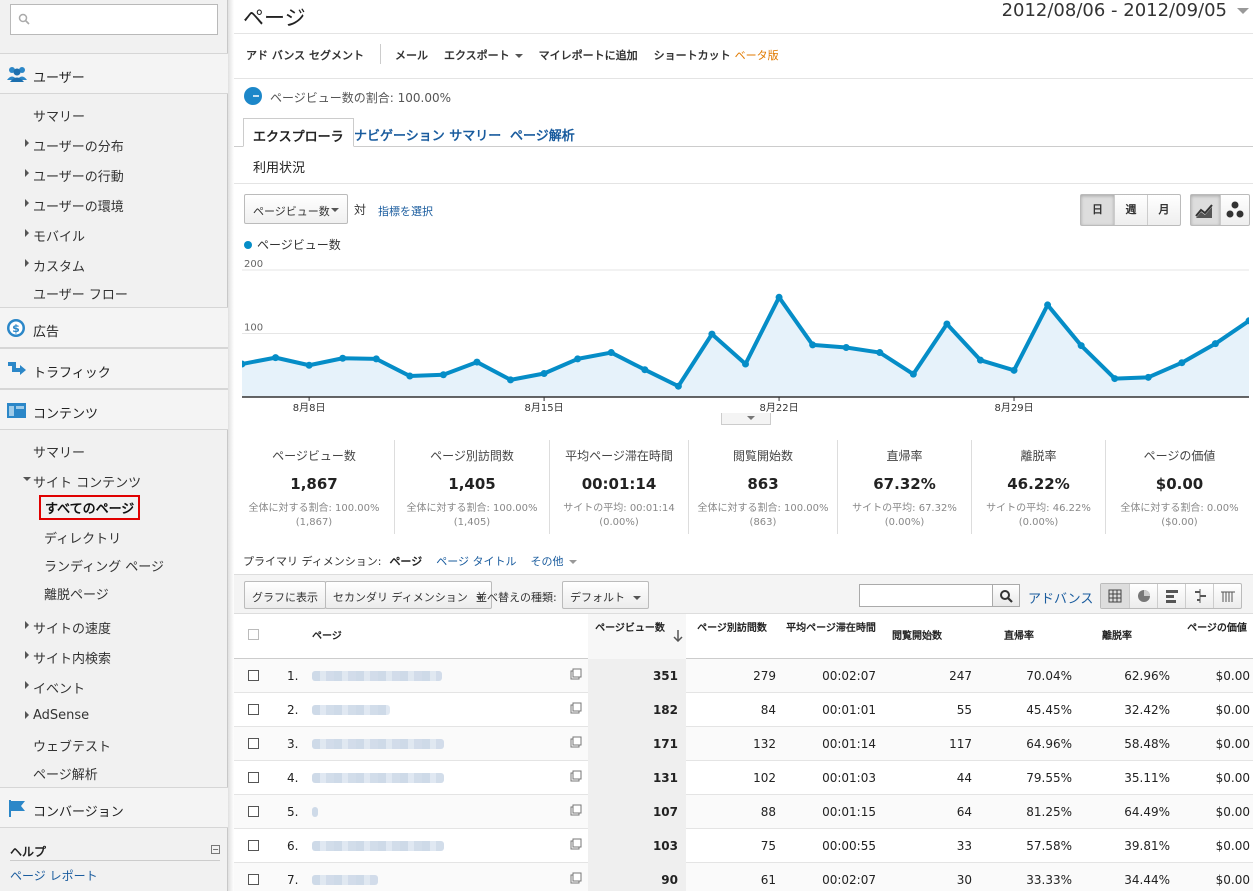 This screenshot has width=1253, height=891. What do you see at coordinates (411, 55) in the screenshot?
I see `email-button: メール` at bounding box center [411, 55].